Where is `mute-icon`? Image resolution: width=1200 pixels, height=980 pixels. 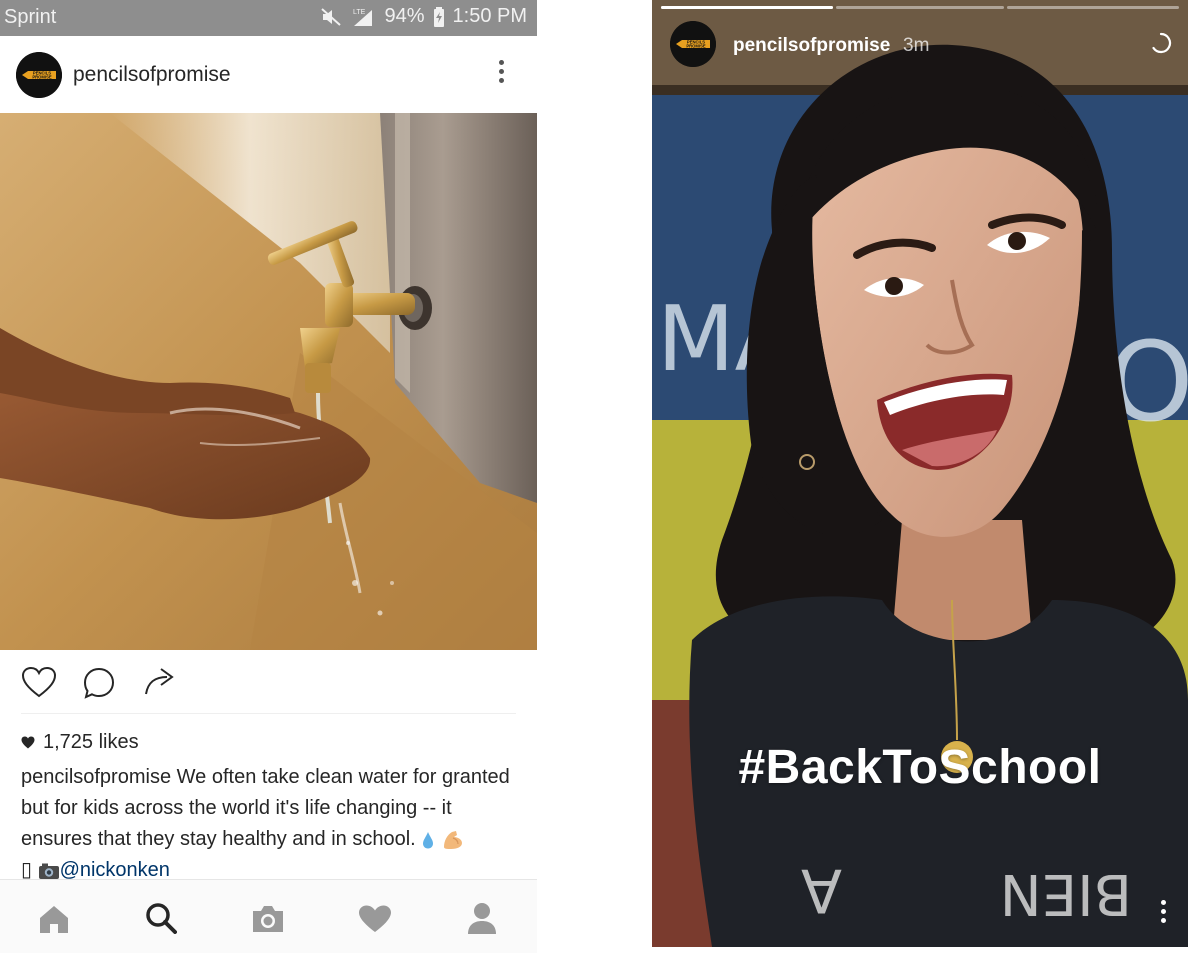
mute-icon is located at coordinates (331, 16).